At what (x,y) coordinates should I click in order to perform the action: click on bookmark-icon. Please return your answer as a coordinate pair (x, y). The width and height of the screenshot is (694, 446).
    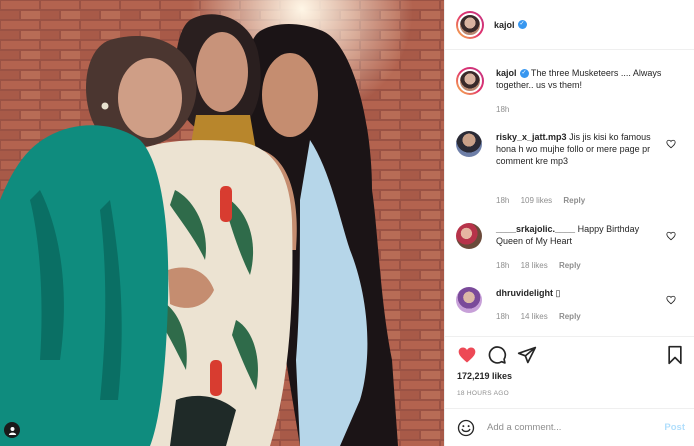
    Looking at the image, I should click on (675, 355).